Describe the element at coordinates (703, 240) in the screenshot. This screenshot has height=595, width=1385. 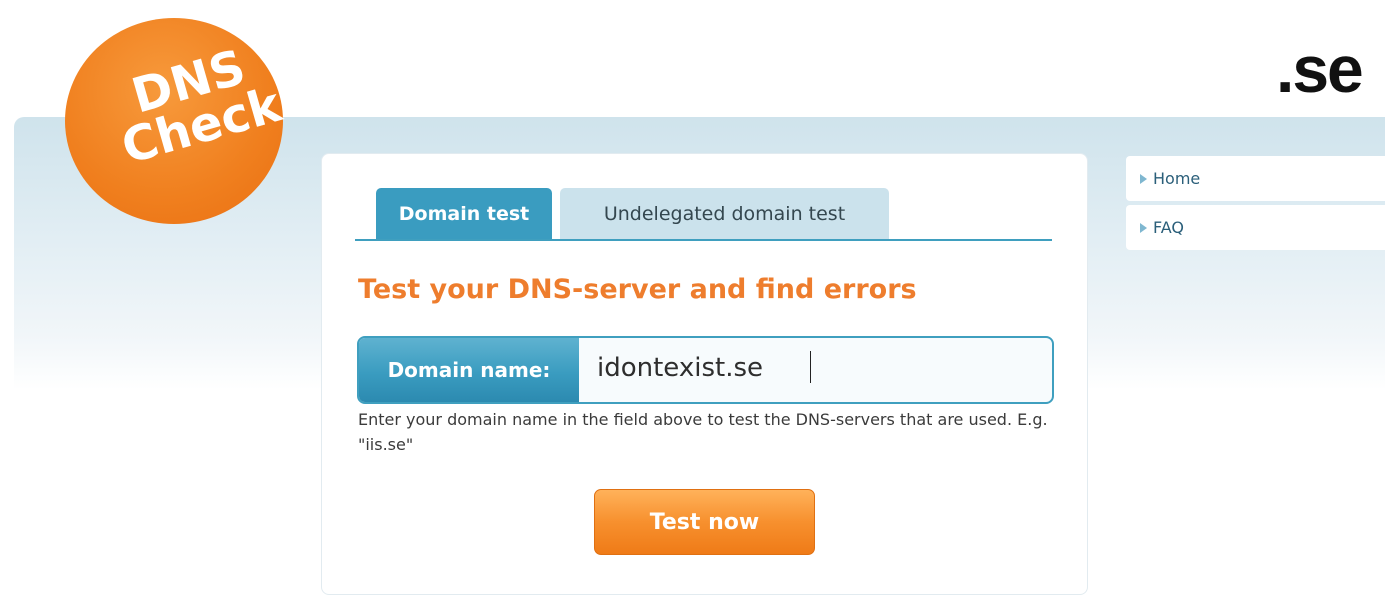
I see `tab-underline` at that location.